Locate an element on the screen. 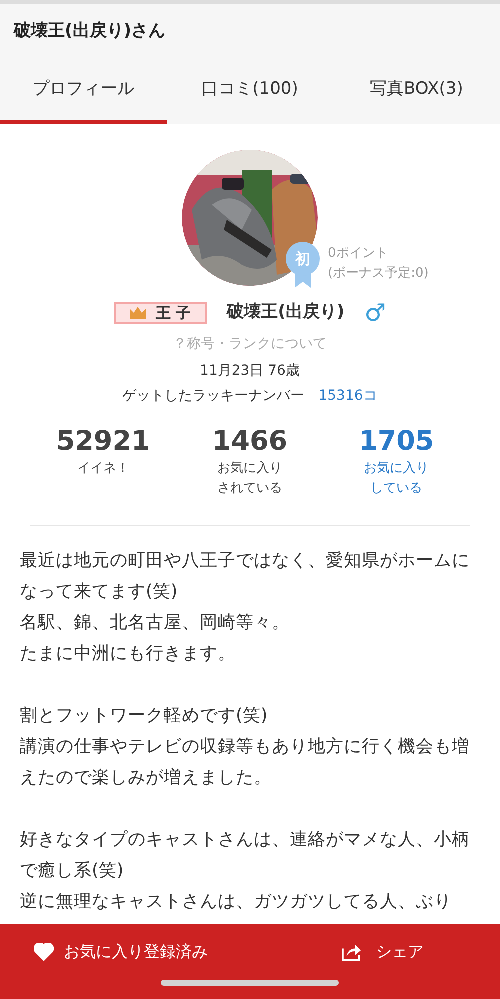  bio-line: 好きなタイプのキャストさんは、連絡がマメな人、小柄で癒し系(笑) is located at coordinates (245, 855).